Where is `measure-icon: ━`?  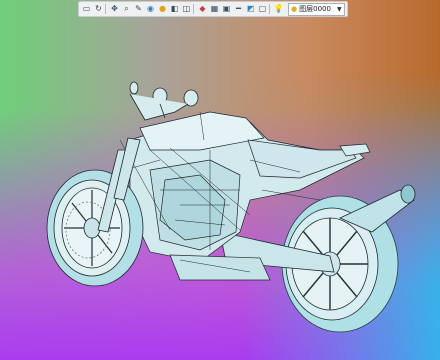
measure-icon: ━ is located at coordinates (238, 9).